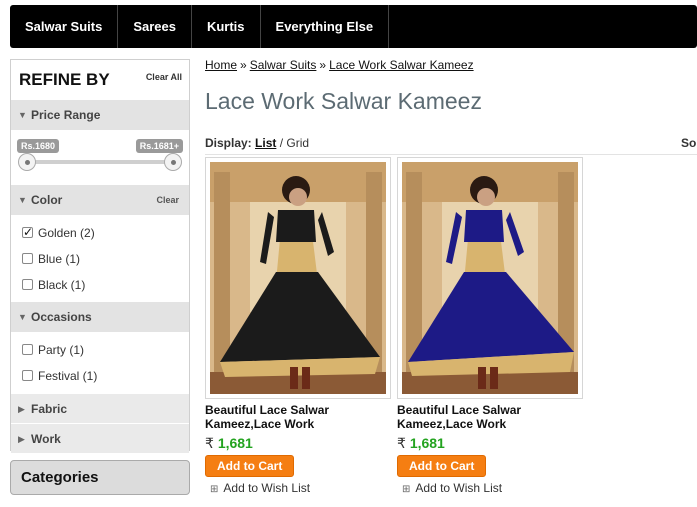 The height and width of the screenshot is (507, 697). Describe the element at coordinates (49, 409) in the screenshot. I see `fabric-label: Fabric` at that location.